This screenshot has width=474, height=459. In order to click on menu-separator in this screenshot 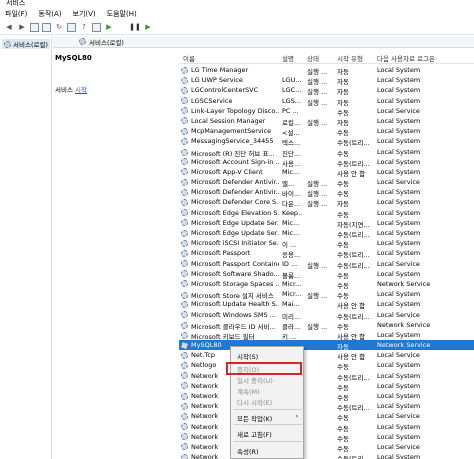, I will do `click(268, 409)`.